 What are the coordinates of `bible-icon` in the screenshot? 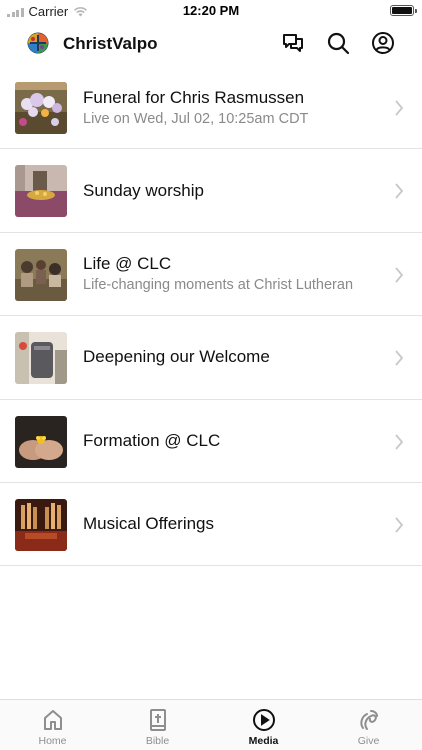 It's located at (158, 720).